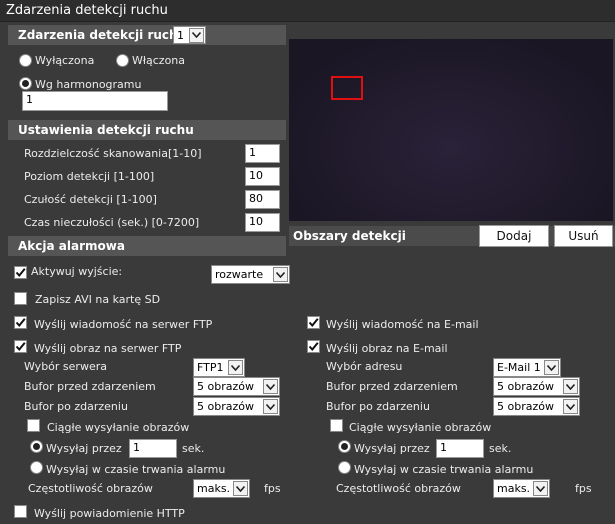 The height and width of the screenshot is (524, 615). I want to click on ftp-freq-value: maks., so click(214, 488).